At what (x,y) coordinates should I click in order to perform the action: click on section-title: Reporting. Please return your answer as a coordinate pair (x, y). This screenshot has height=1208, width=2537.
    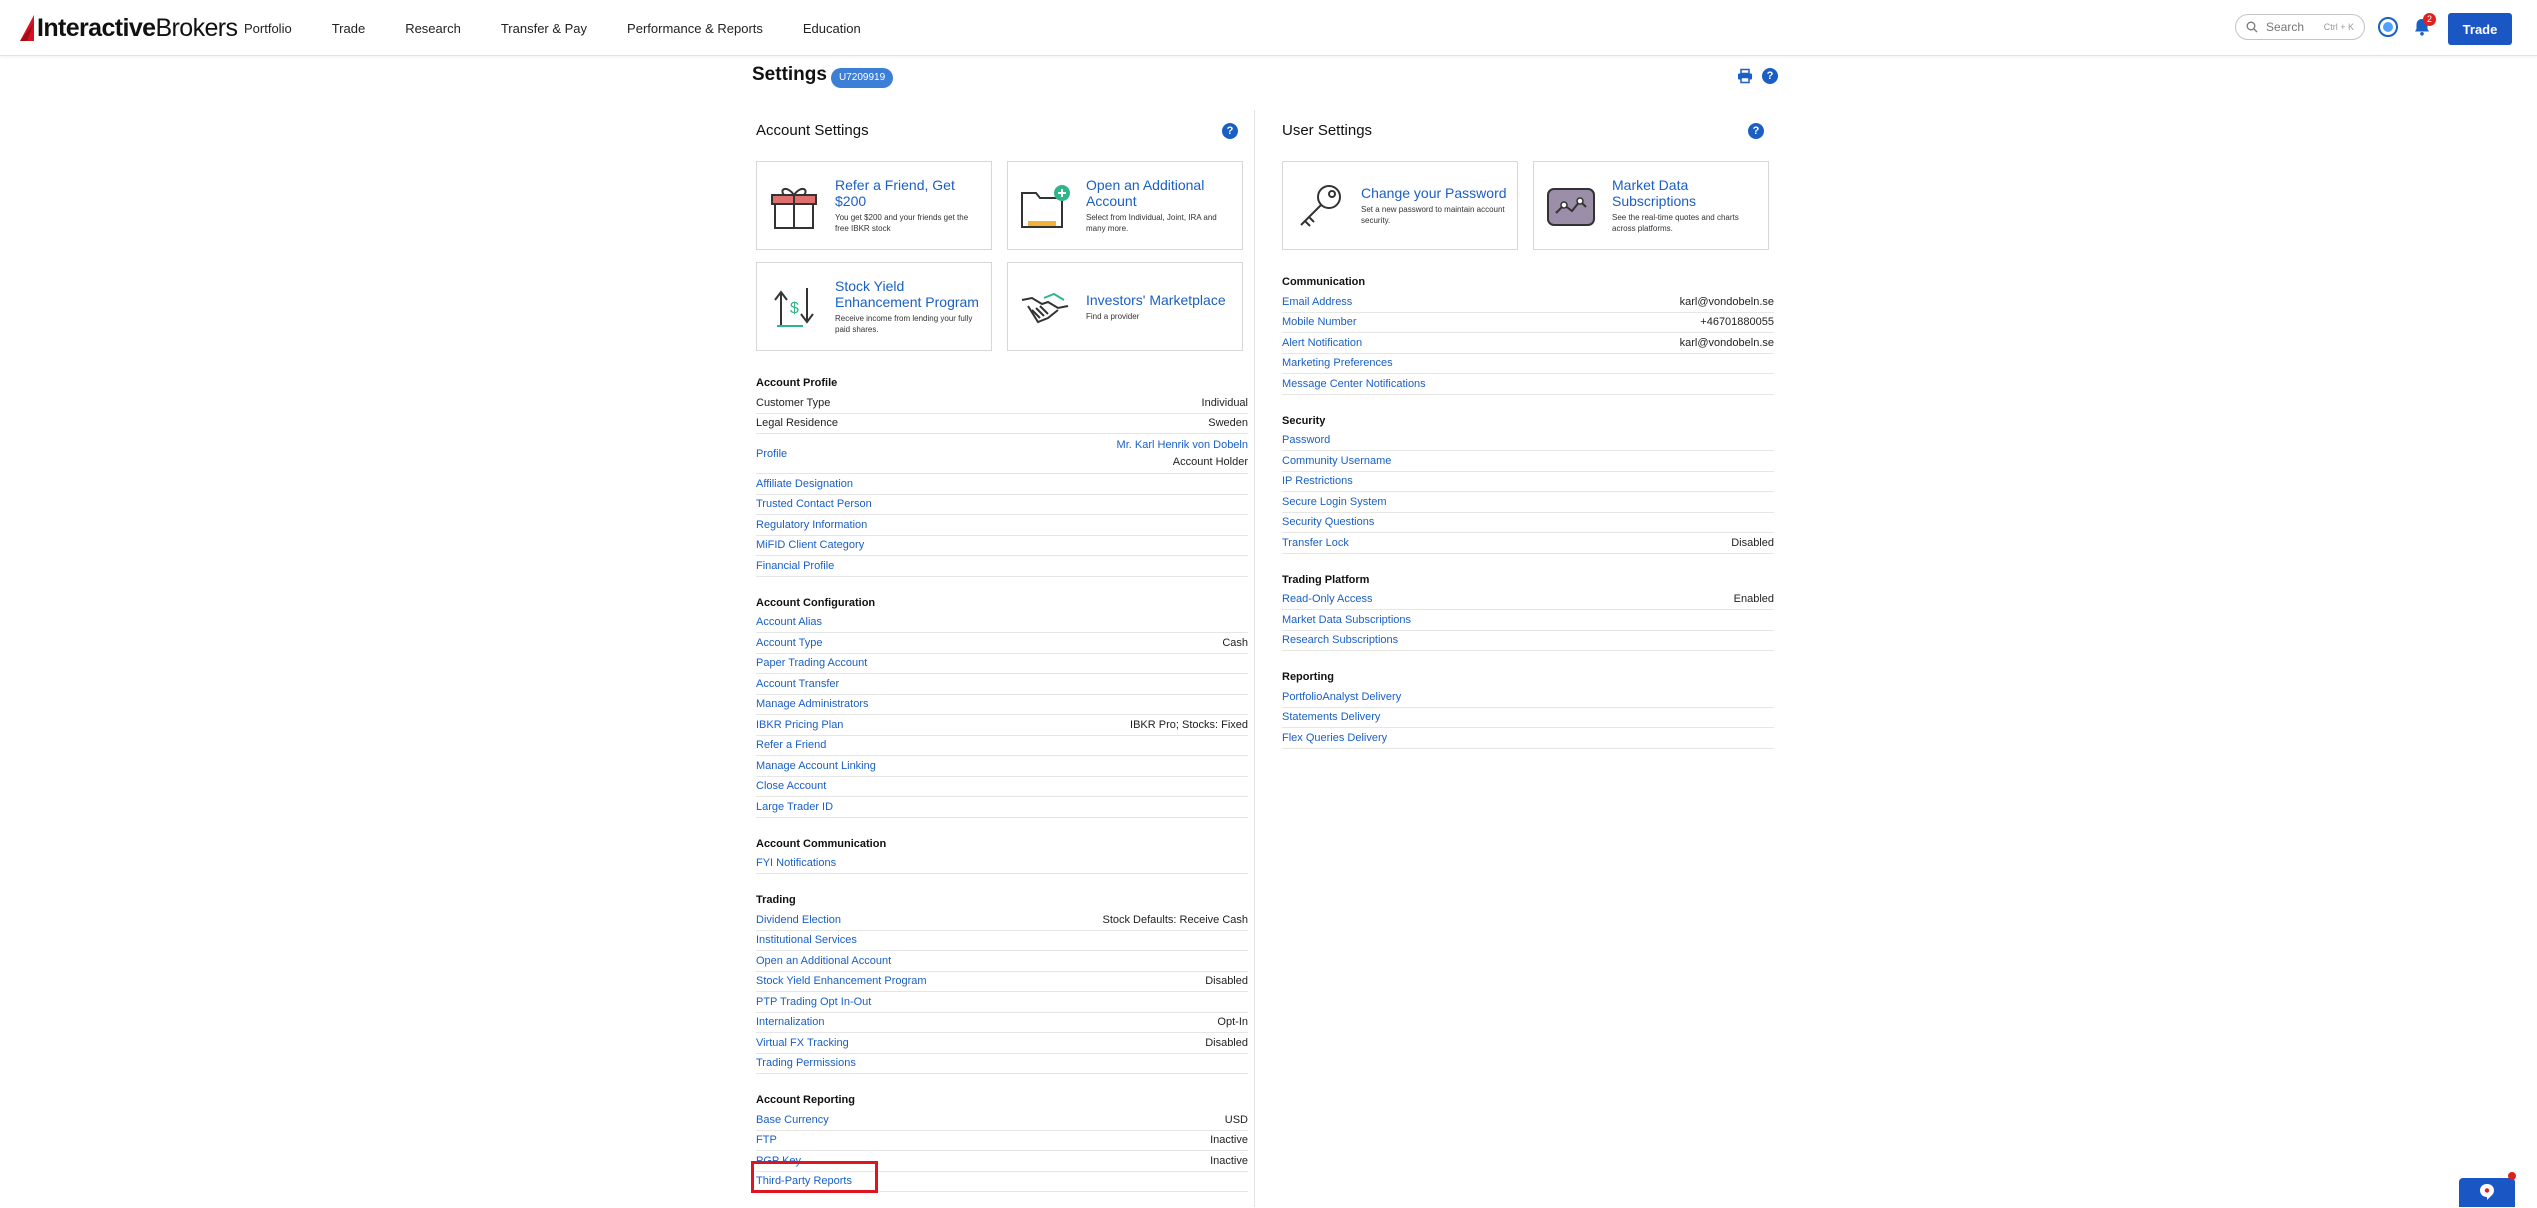
    Looking at the image, I should click on (1308, 677).